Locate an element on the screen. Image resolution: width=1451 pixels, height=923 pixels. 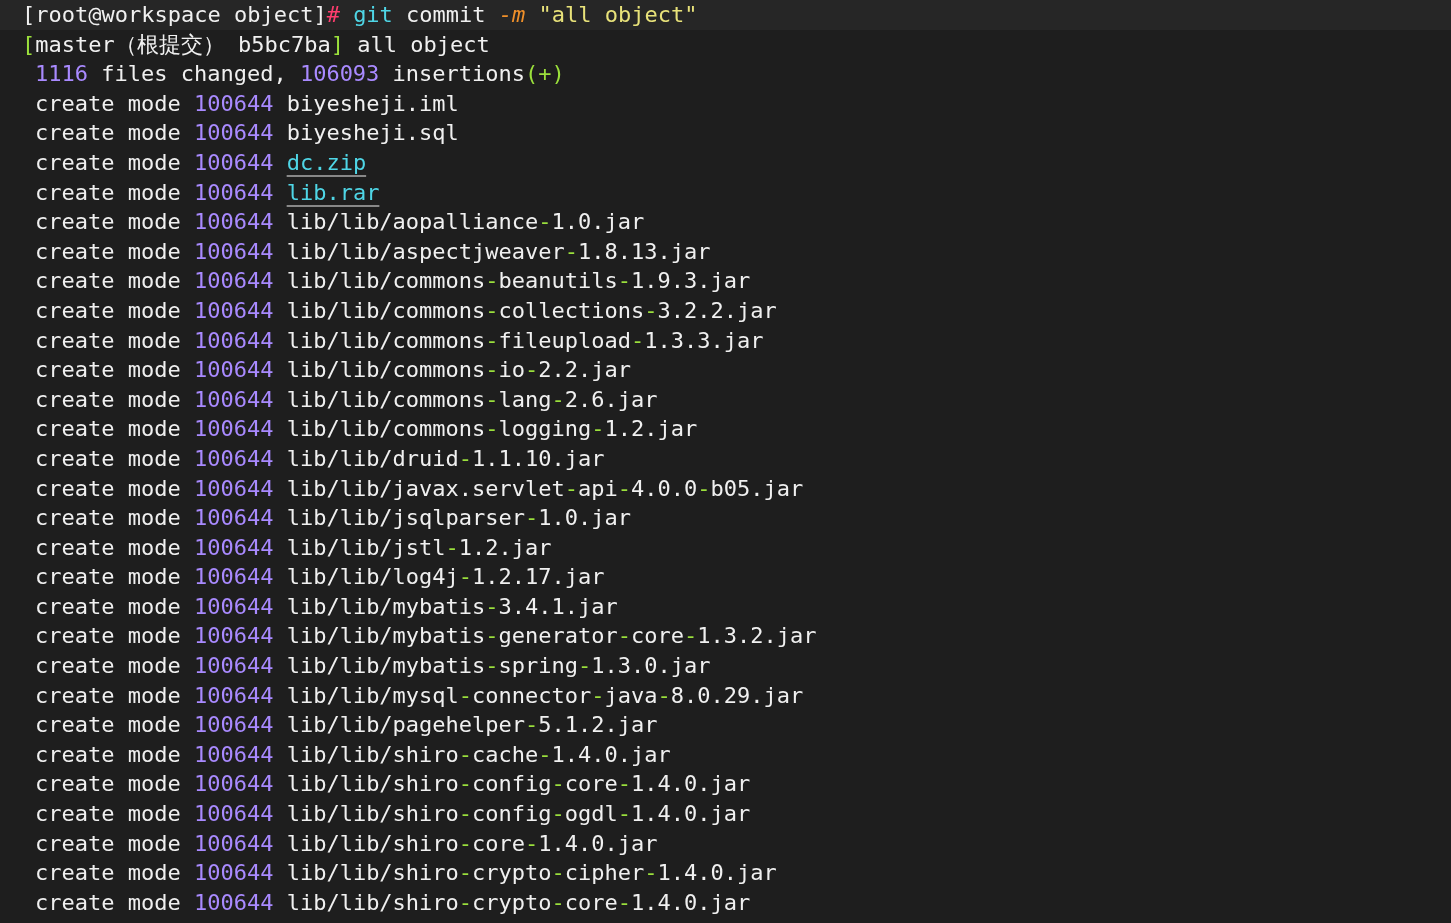
file-path: lib/lib/shiro-crypto-core-1.4.0.jar is located at coordinates (518, 902).